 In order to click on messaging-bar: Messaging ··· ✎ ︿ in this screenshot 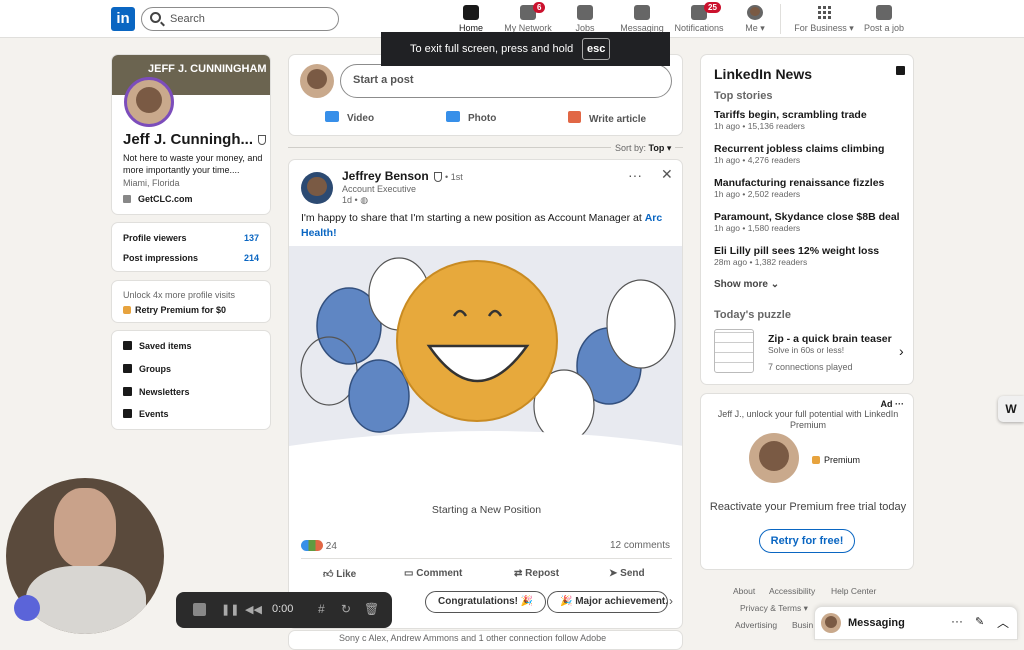, I will do `click(916, 623)`.